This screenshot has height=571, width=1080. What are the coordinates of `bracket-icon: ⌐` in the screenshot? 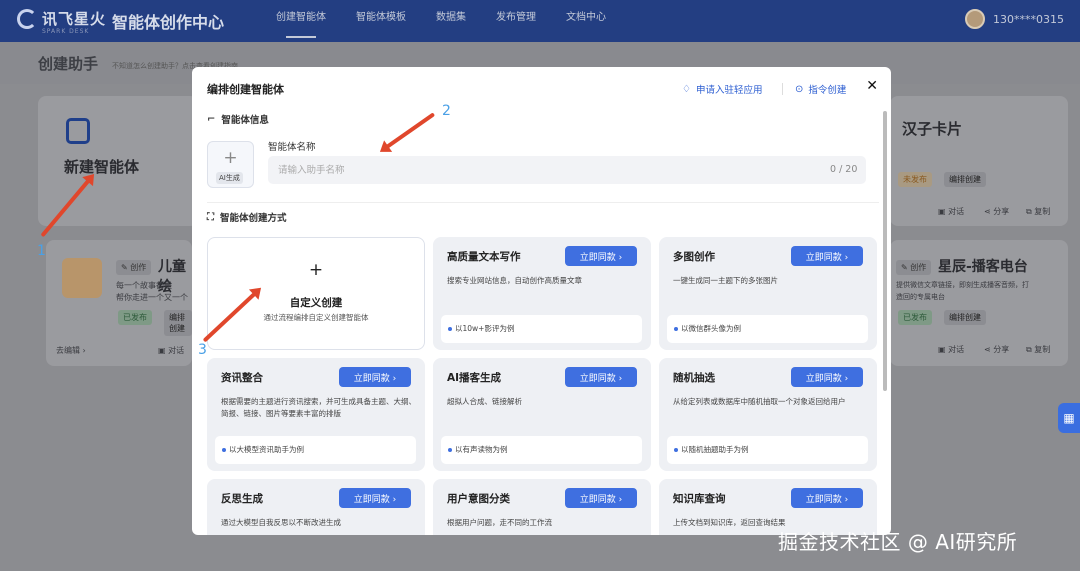 It's located at (211, 119).